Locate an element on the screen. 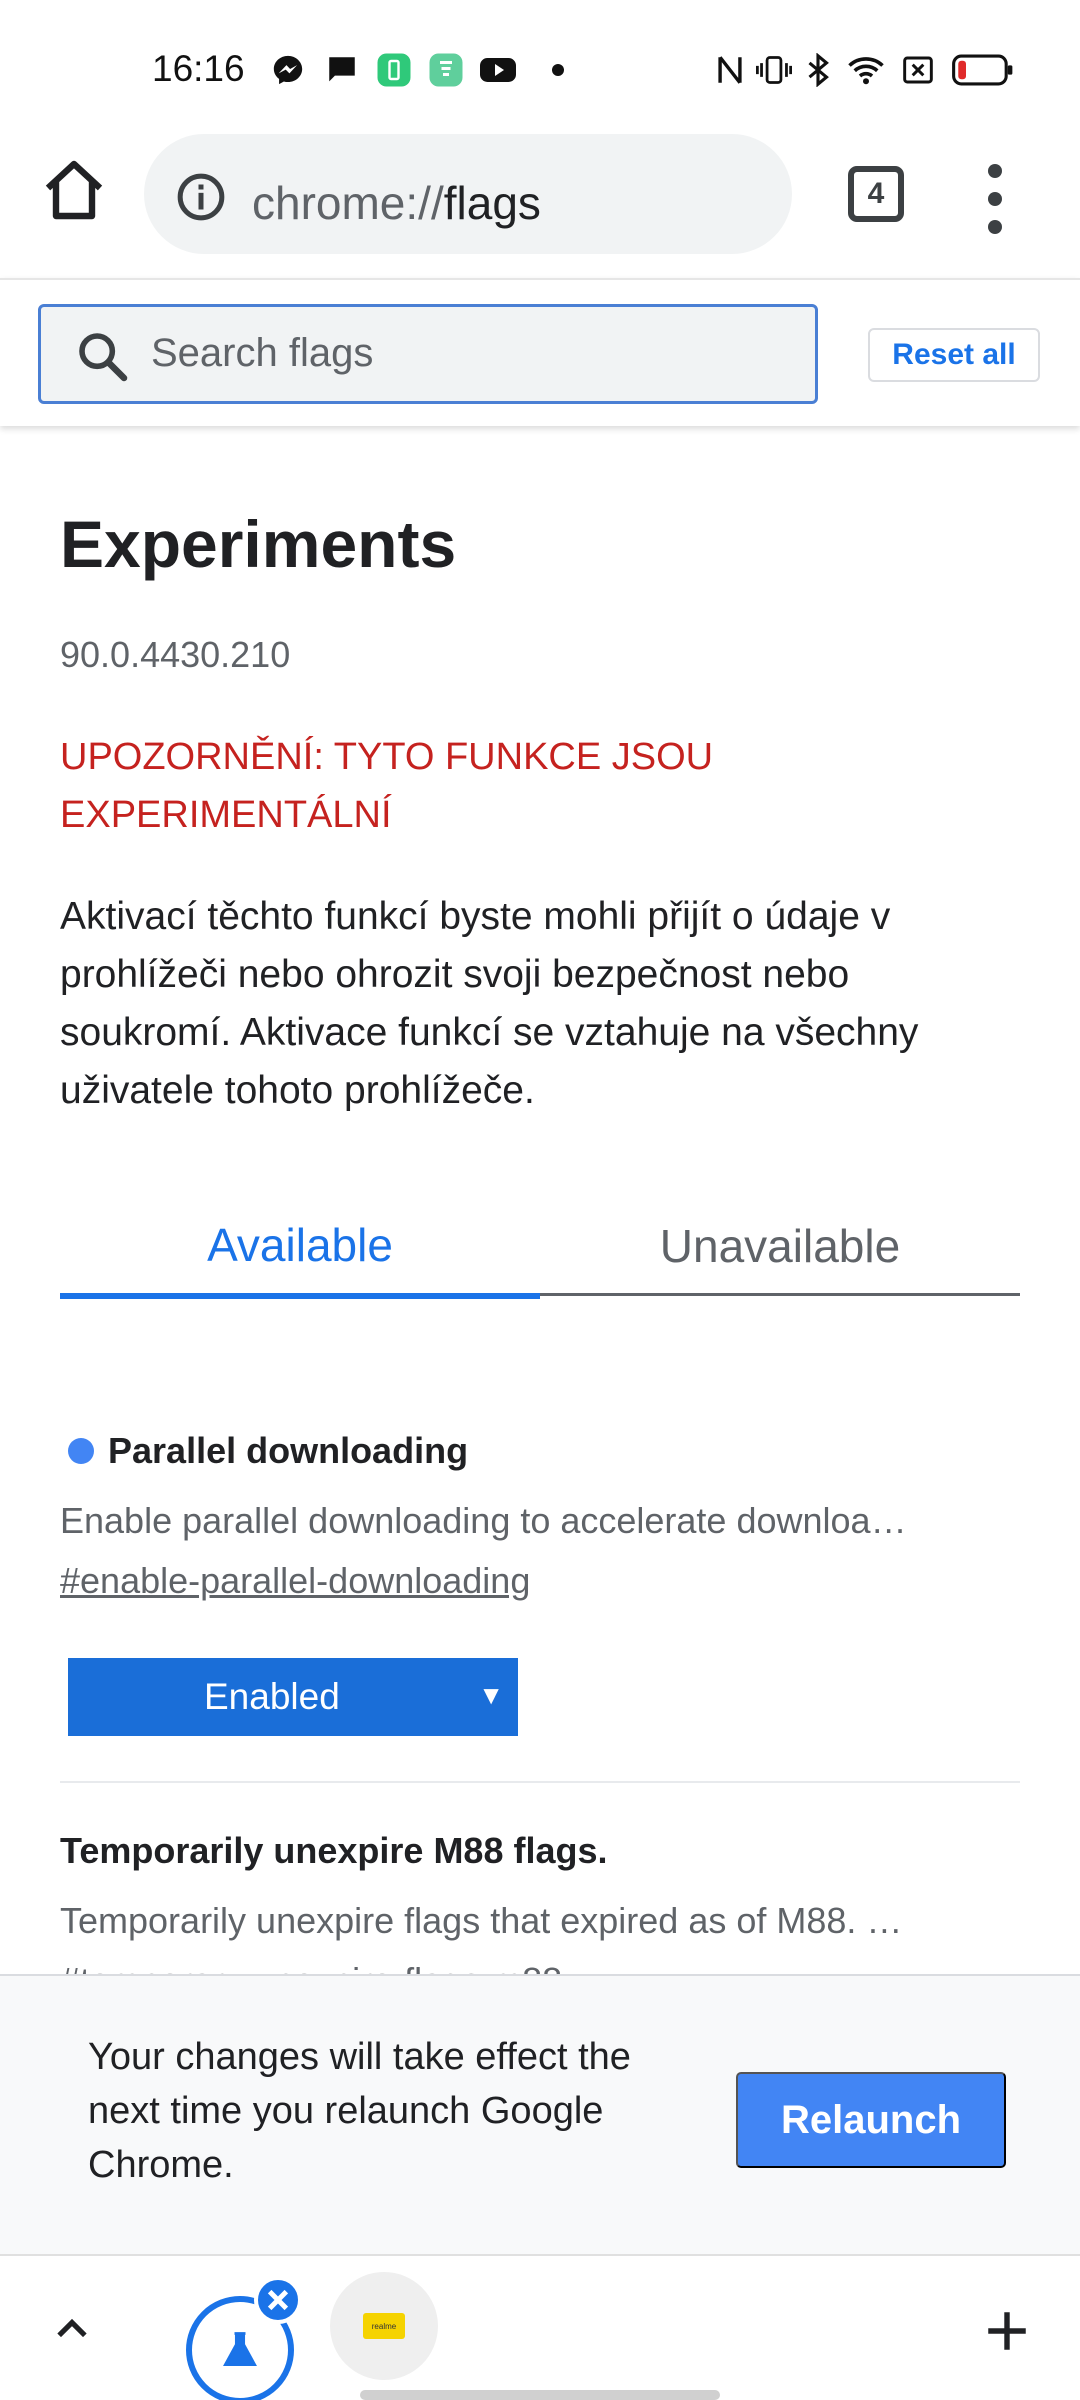  flag-title-row: Parallel downloading is located at coordinates (540, 1451).